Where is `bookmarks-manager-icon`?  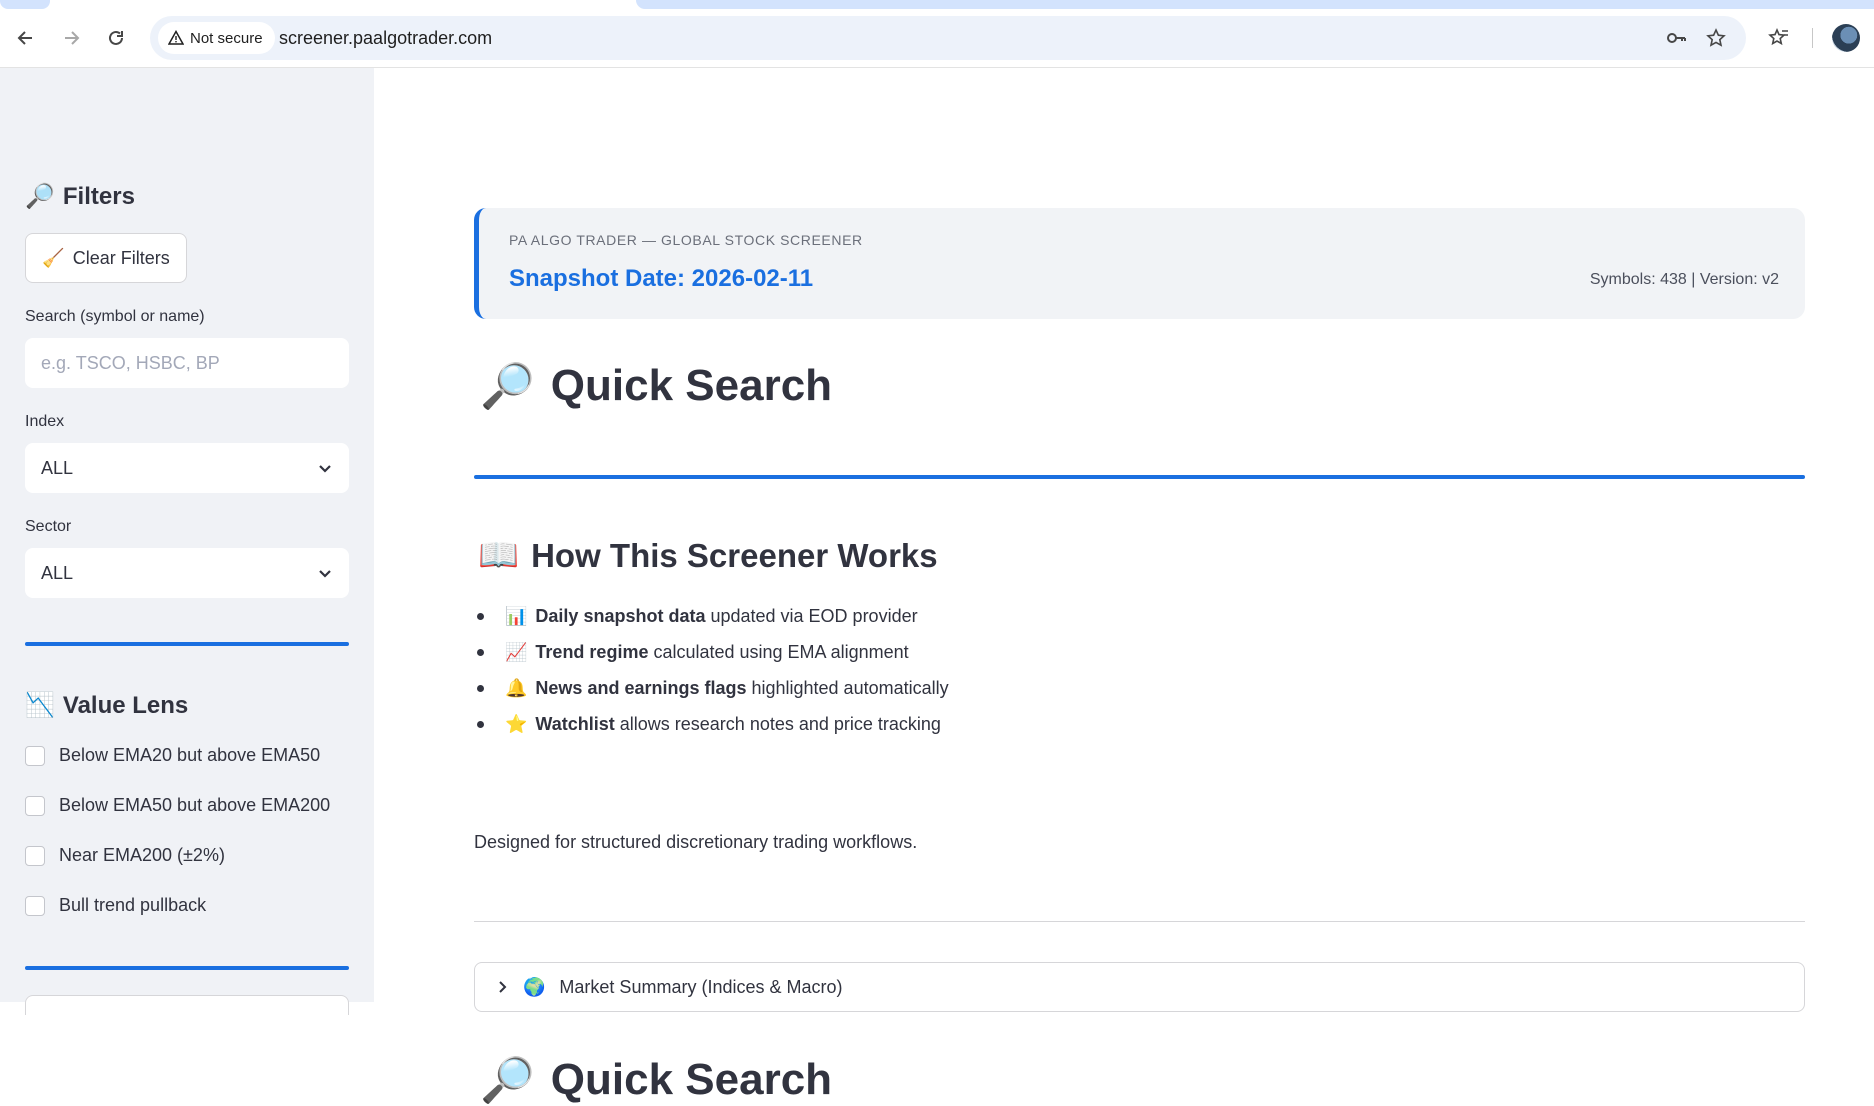 bookmarks-manager-icon is located at coordinates (1779, 38).